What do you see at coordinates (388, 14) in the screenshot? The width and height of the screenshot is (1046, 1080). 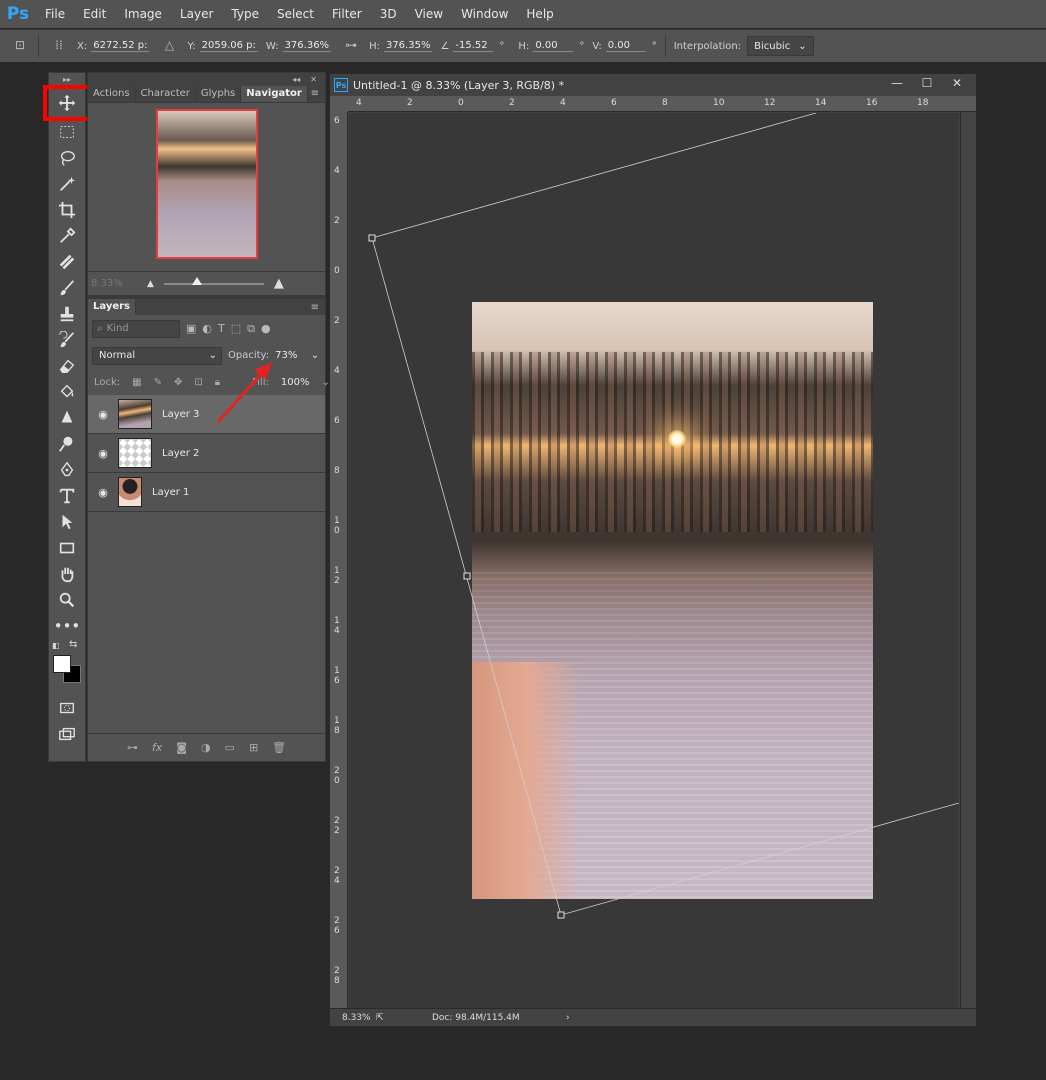 I see `menu-3d: 3D` at bounding box center [388, 14].